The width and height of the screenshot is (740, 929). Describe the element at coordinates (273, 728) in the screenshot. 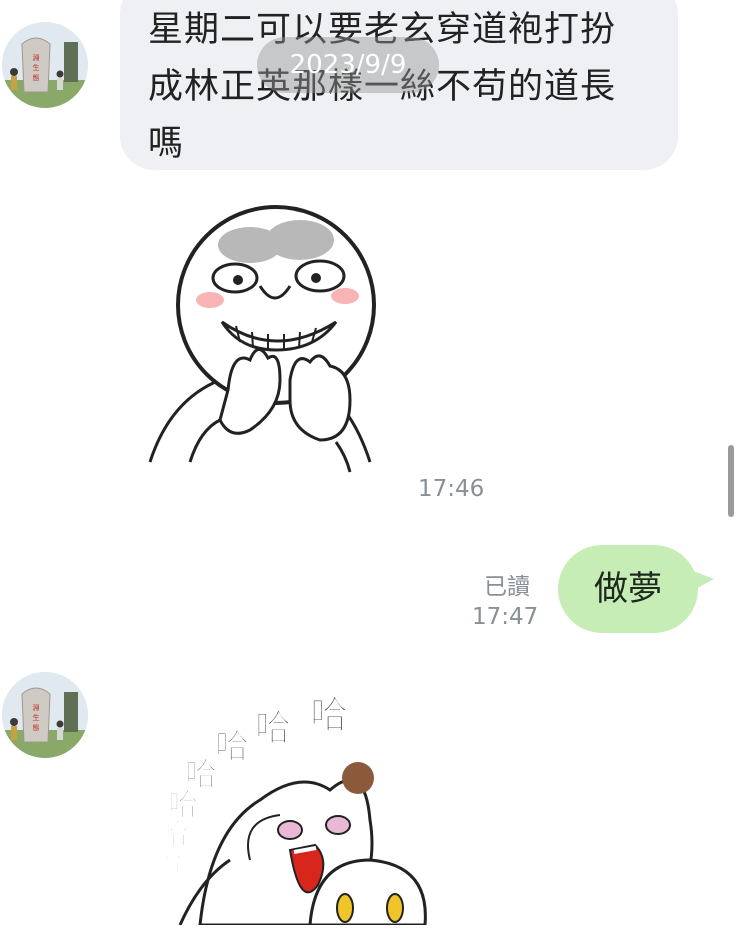

I see `ha-1: 哈` at that location.